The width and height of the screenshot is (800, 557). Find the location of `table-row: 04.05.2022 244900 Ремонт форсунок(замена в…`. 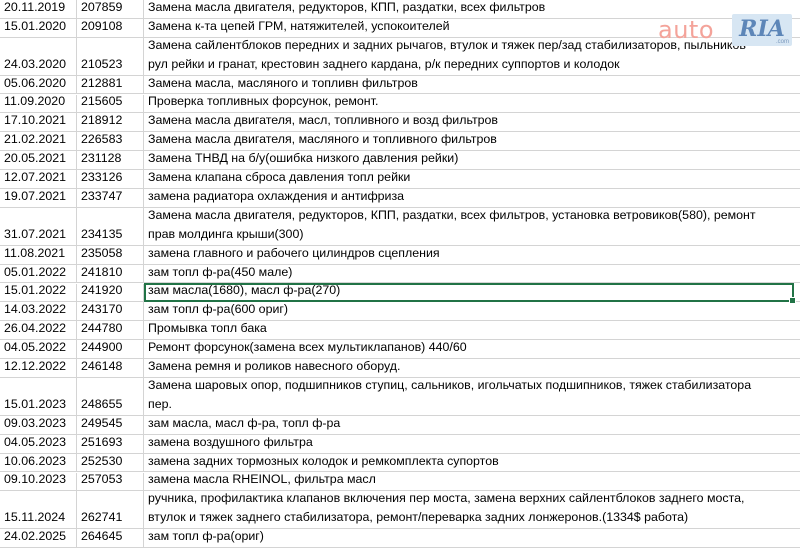

table-row: 04.05.2022 244900 Ремонт форсунок(замена в… is located at coordinates (400, 350).